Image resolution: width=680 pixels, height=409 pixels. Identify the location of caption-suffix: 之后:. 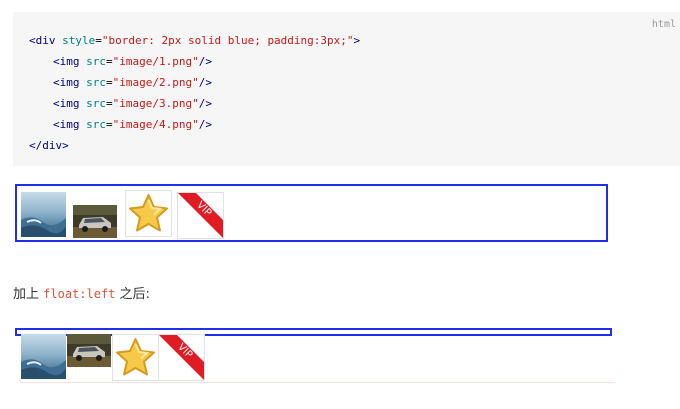
(134, 294).